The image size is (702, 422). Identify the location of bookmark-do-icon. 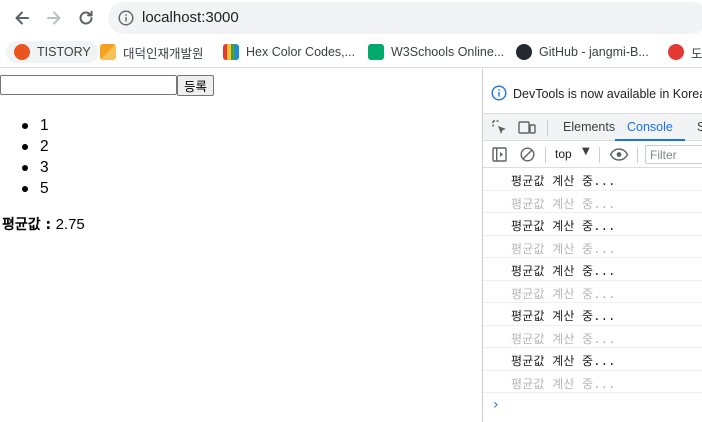
(676, 52).